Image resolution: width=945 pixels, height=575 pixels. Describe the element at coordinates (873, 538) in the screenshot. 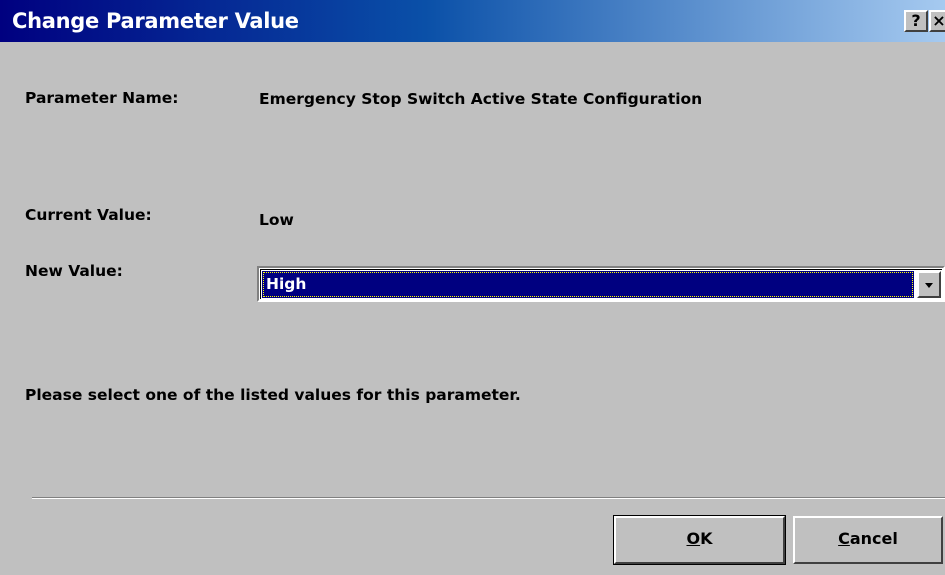

I see `cancel-label-rest: ancel` at that location.